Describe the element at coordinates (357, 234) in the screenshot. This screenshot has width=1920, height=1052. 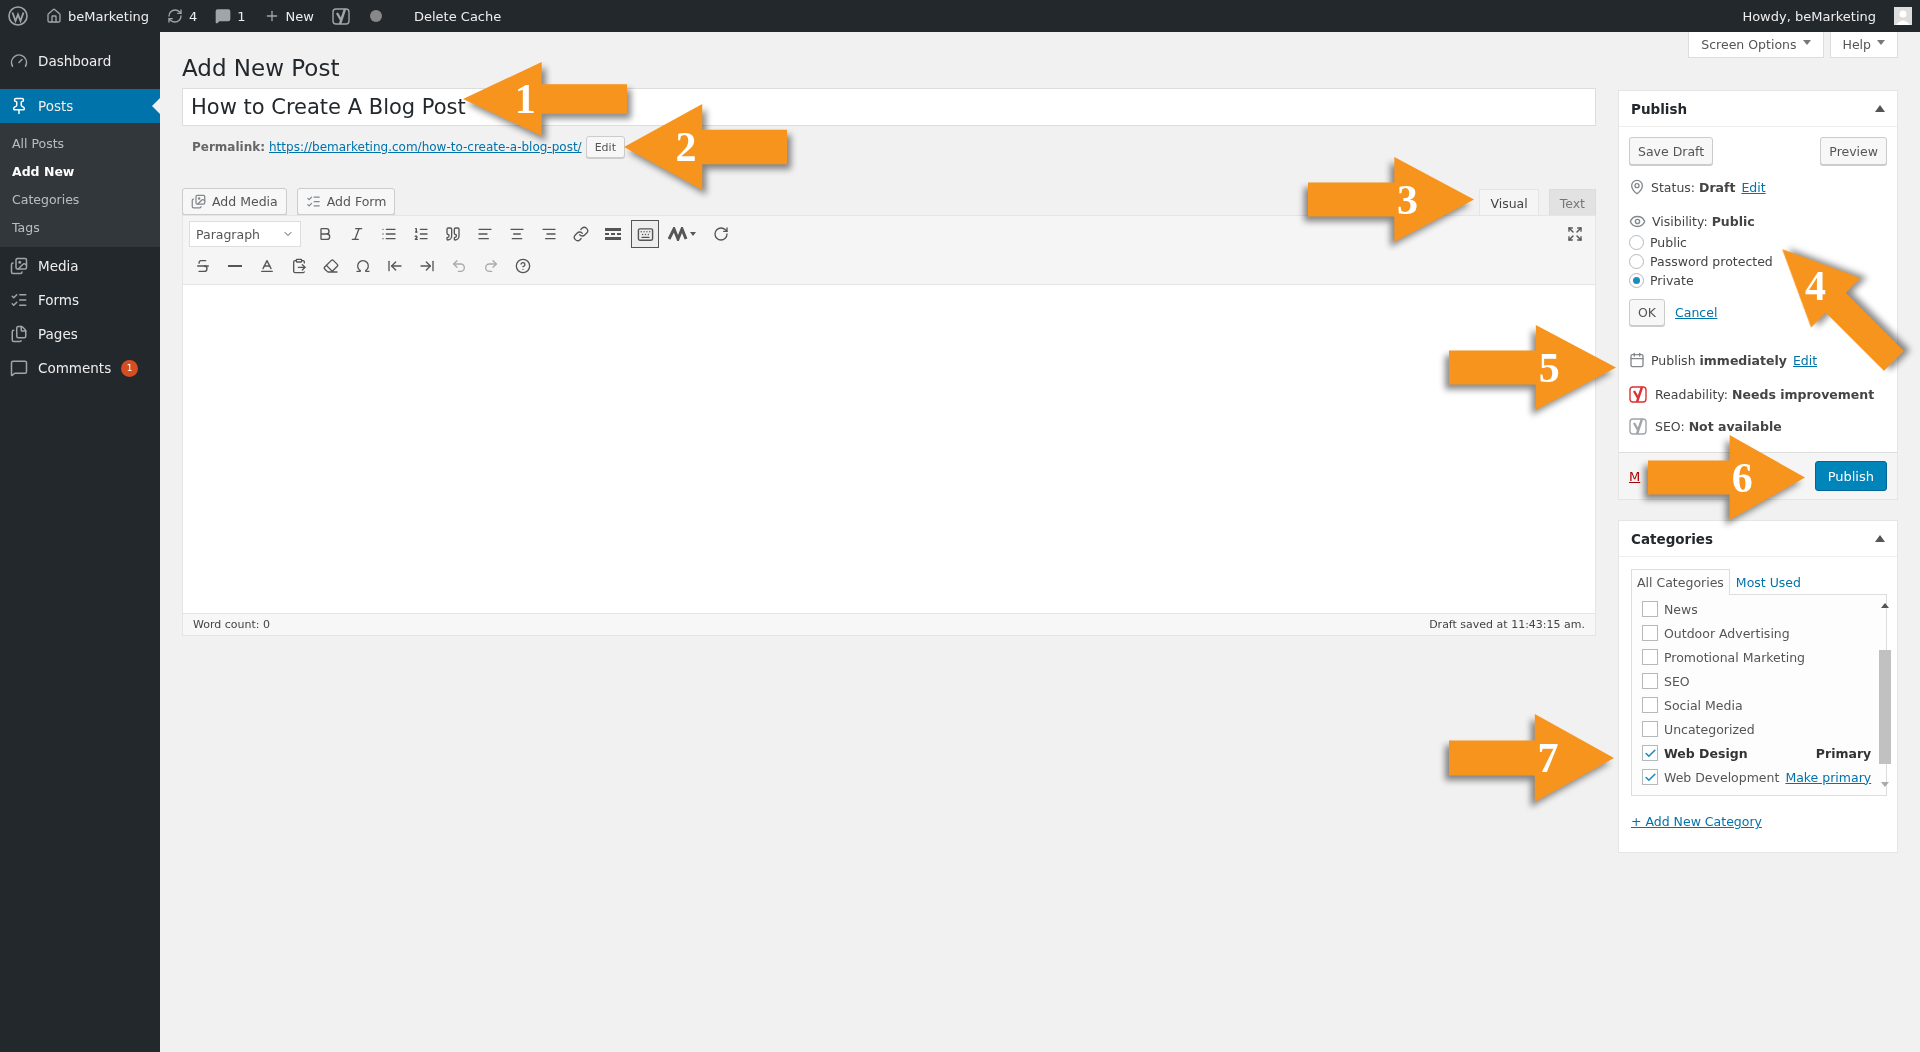
I see `italic-icon` at that location.